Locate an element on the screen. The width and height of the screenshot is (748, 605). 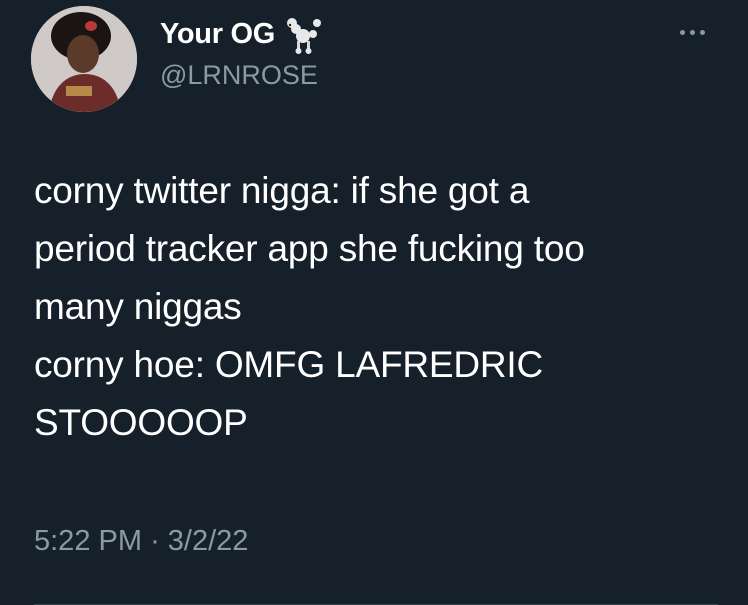
user-handle: @LRNROSE is located at coordinates (239, 75).